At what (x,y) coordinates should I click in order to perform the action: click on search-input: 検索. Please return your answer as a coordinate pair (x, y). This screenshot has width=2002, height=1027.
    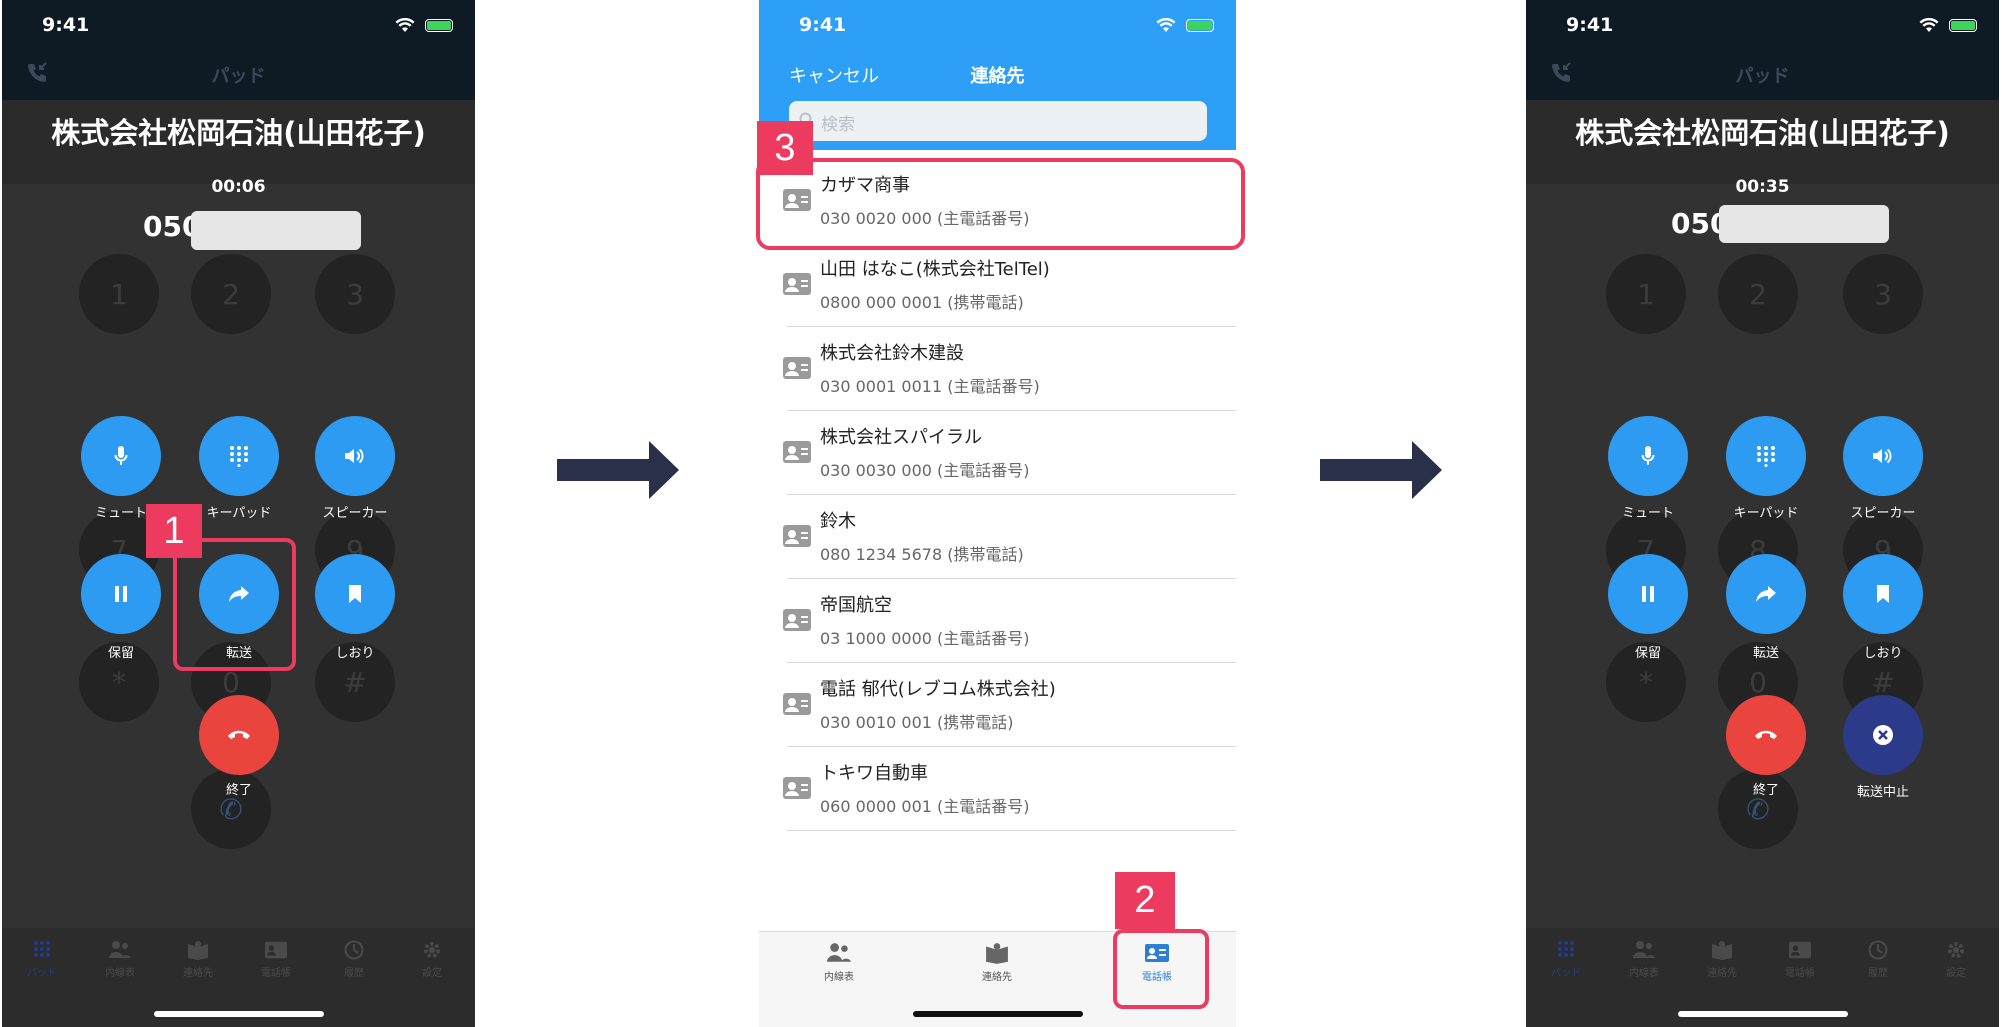
    Looking at the image, I should click on (998, 121).